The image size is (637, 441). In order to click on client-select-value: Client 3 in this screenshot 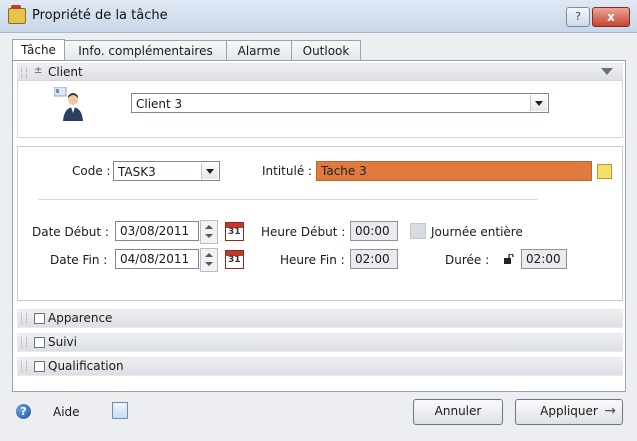, I will do `click(159, 104)`.